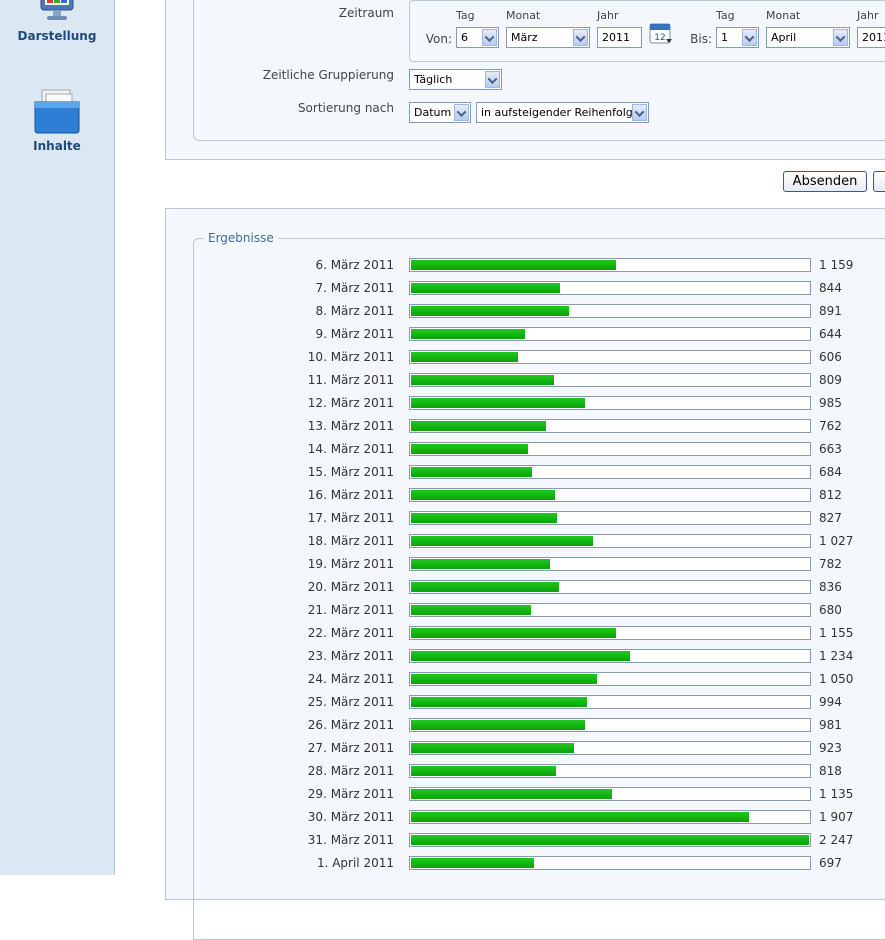 The image size is (885, 940). Describe the element at coordinates (350, 702) in the screenshot. I see `row-date-label: 25. März 2011` at that location.